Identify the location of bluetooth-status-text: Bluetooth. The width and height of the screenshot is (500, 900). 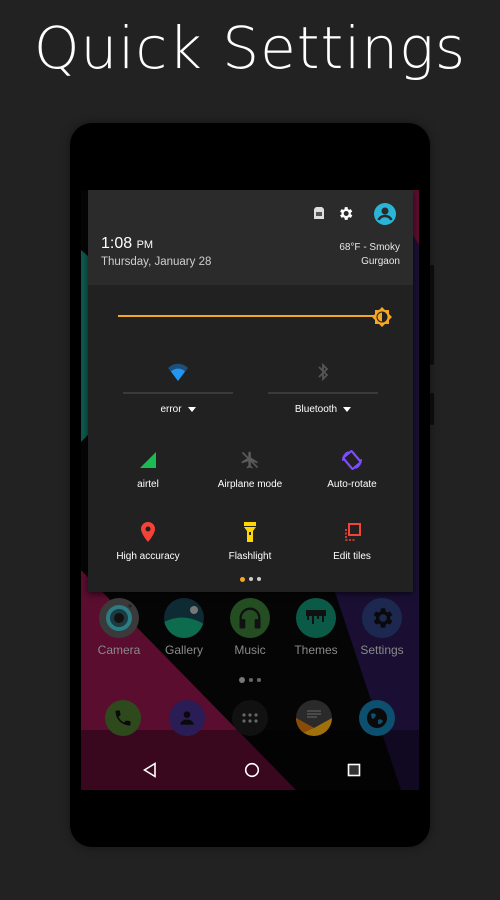
(316, 409).